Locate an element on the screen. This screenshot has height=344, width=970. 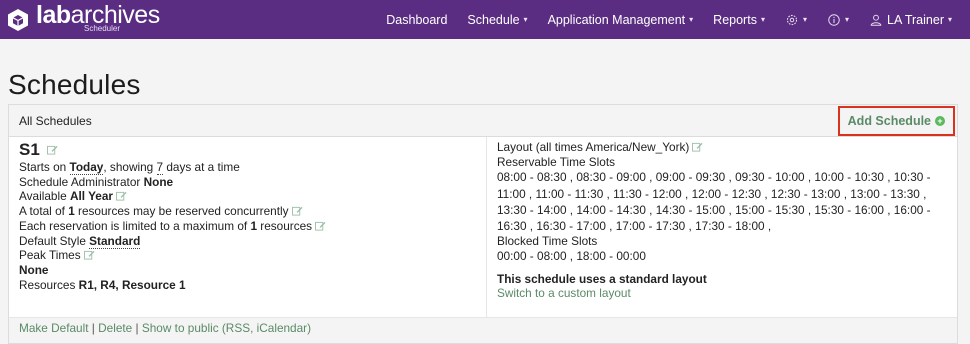
nav-settings: ▾ is located at coordinates (796, 19).